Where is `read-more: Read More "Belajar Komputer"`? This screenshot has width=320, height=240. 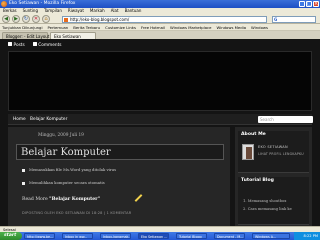 read-more: Read More "Belajar Komputer" is located at coordinates (61, 199).